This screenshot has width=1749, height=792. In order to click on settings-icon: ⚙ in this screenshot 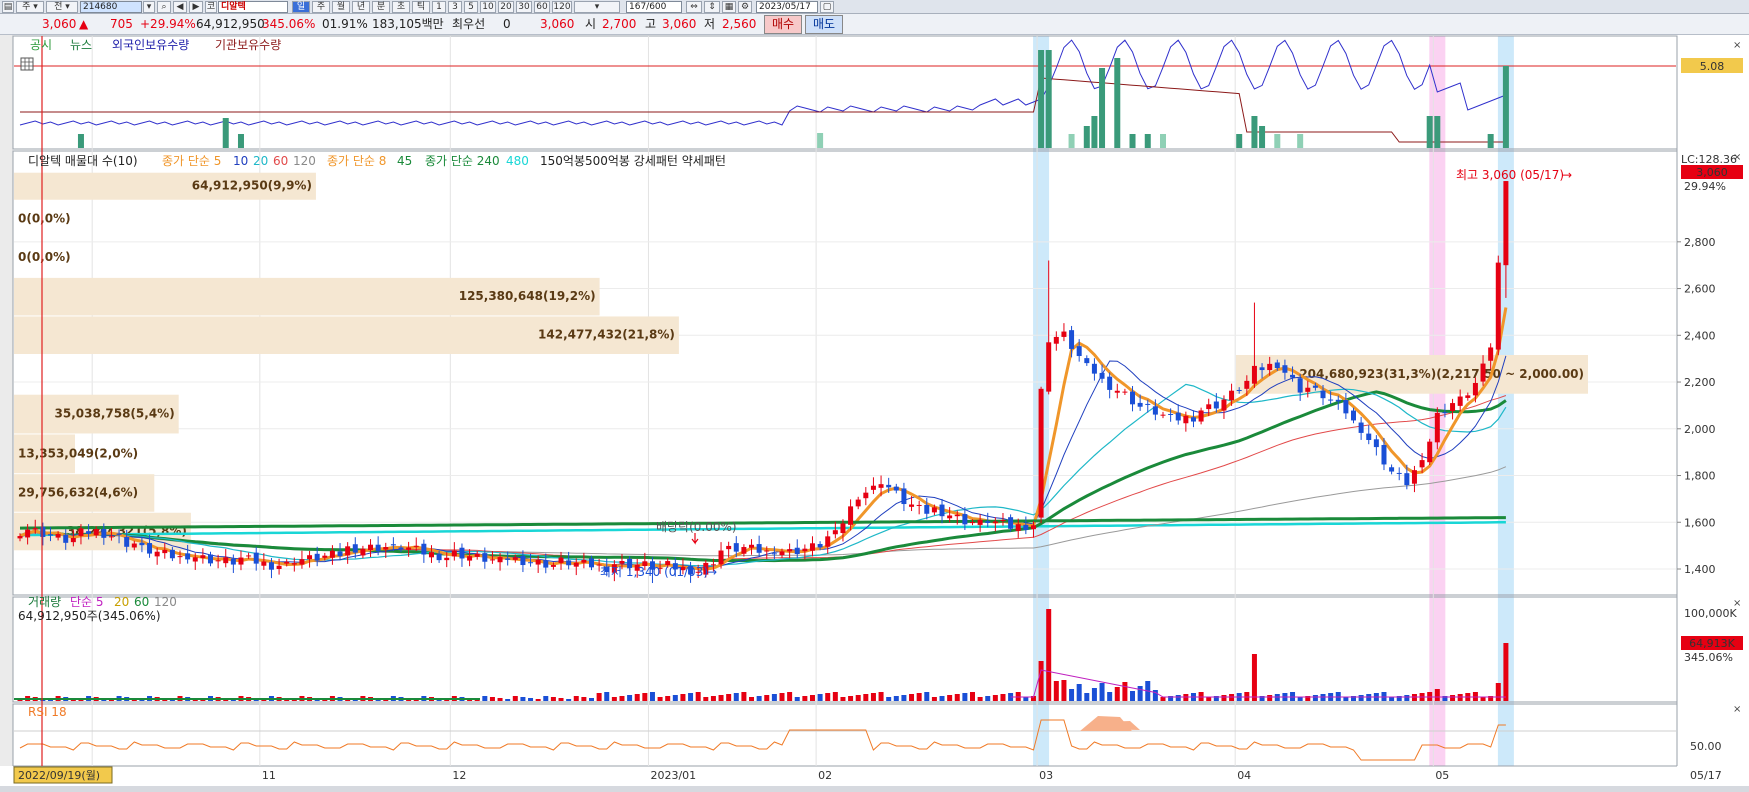, I will do `click(745, 7)`.